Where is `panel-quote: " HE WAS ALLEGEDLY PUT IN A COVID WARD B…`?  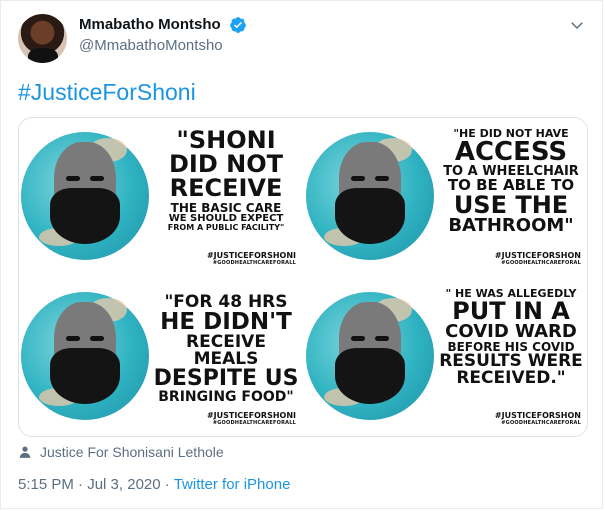 panel-quote: " HE WAS ALLEGEDLY PUT IN A COVID WARD B… is located at coordinates (511, 337).